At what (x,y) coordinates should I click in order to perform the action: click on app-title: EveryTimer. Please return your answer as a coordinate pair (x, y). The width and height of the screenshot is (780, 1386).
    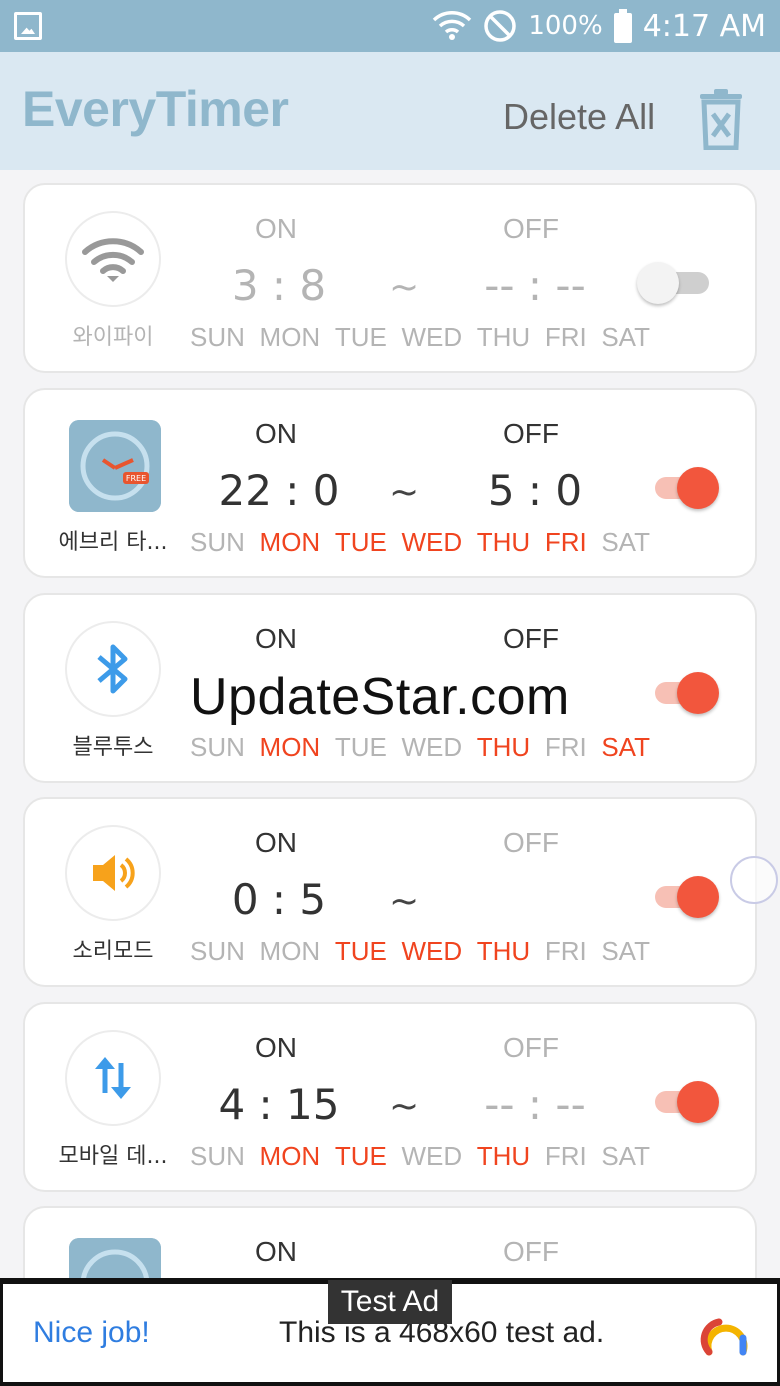
    Looking at the image, I should click on (155, 109).